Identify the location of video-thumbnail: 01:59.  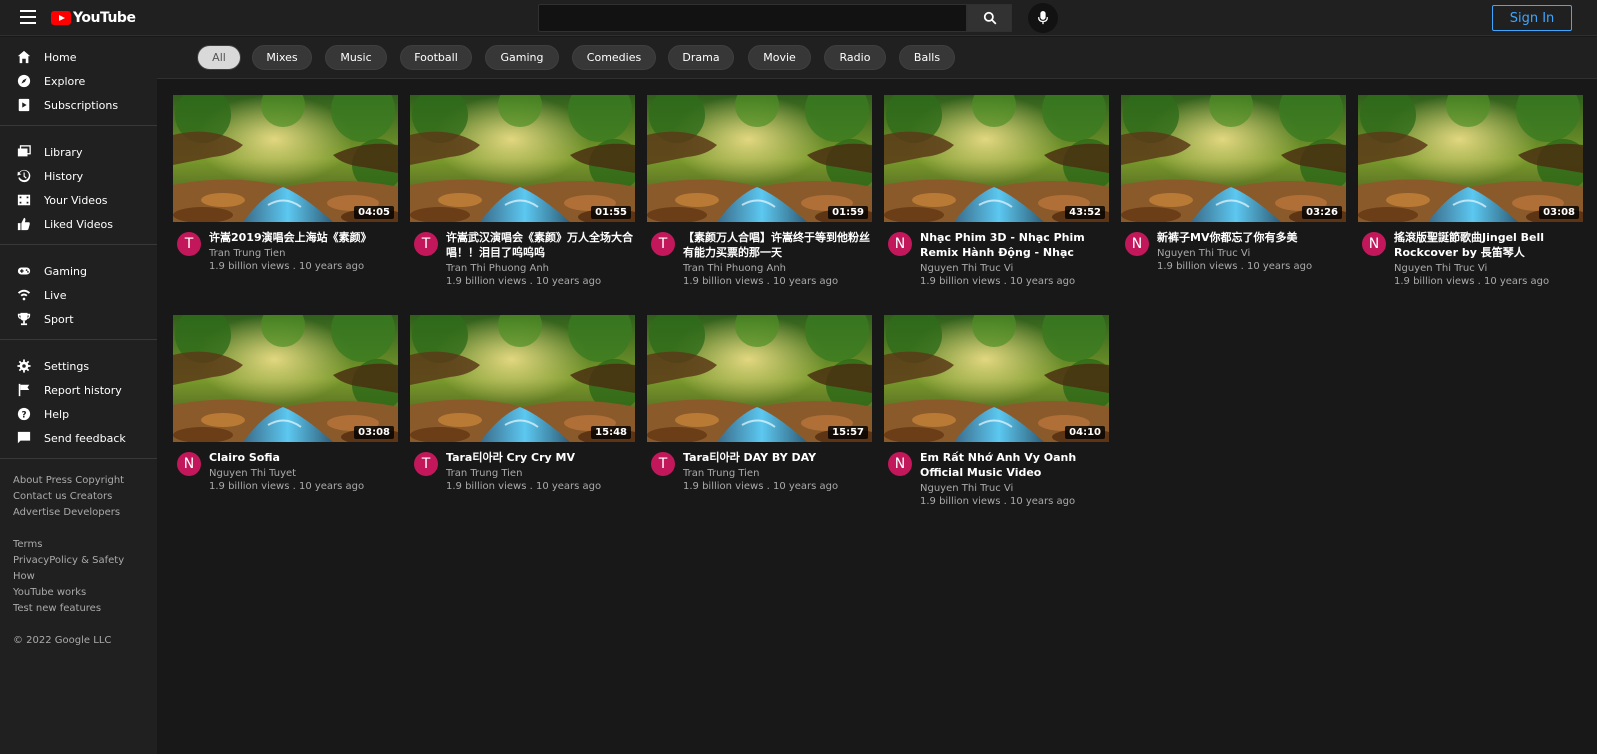
(759, 158).